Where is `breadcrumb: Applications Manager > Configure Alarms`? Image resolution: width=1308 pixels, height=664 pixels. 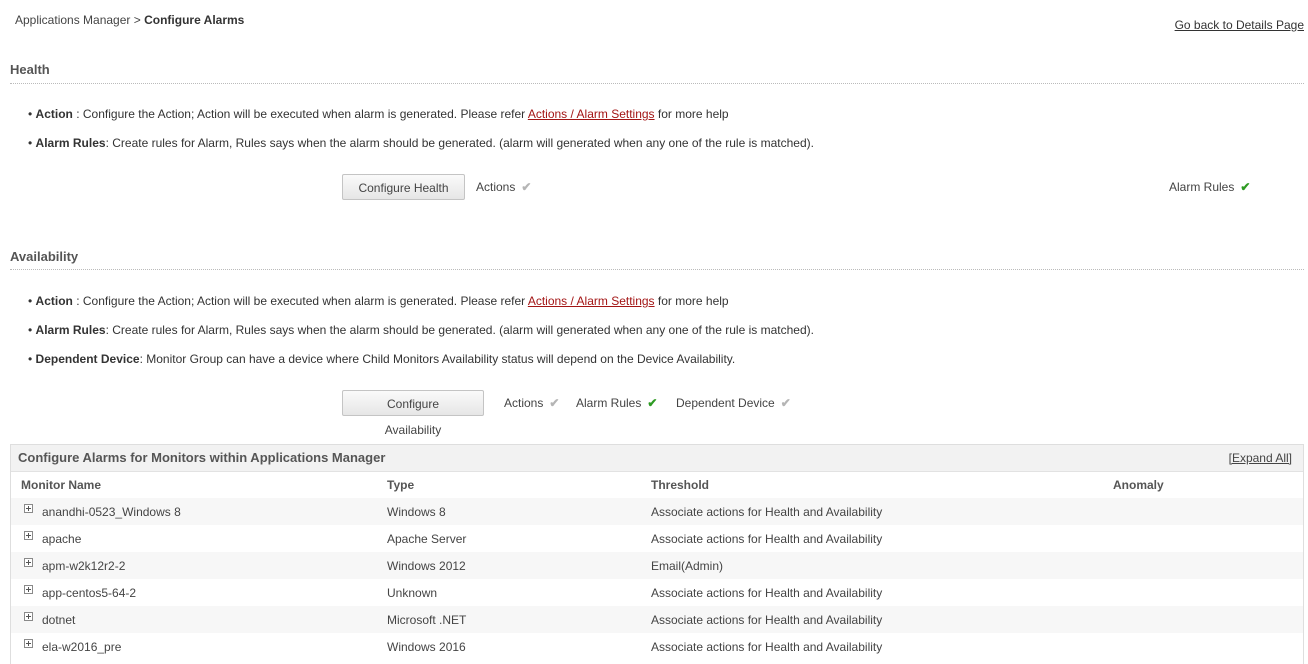
breadcrumb: Applications Manager > Configure Alarms is located at coordinates (129, 20).